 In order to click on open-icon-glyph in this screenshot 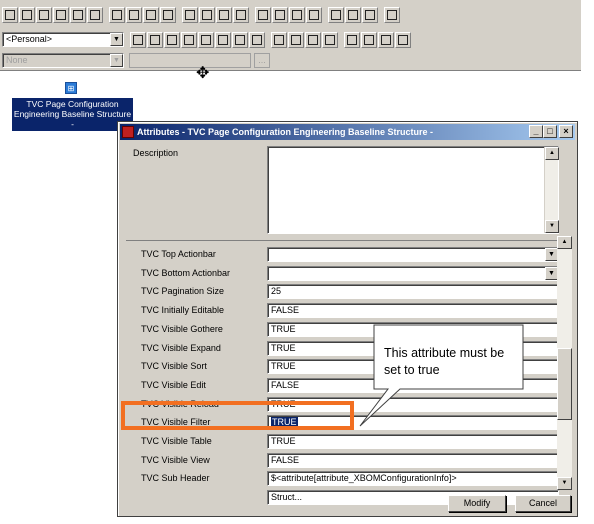, I will do `click(10, 15)`.